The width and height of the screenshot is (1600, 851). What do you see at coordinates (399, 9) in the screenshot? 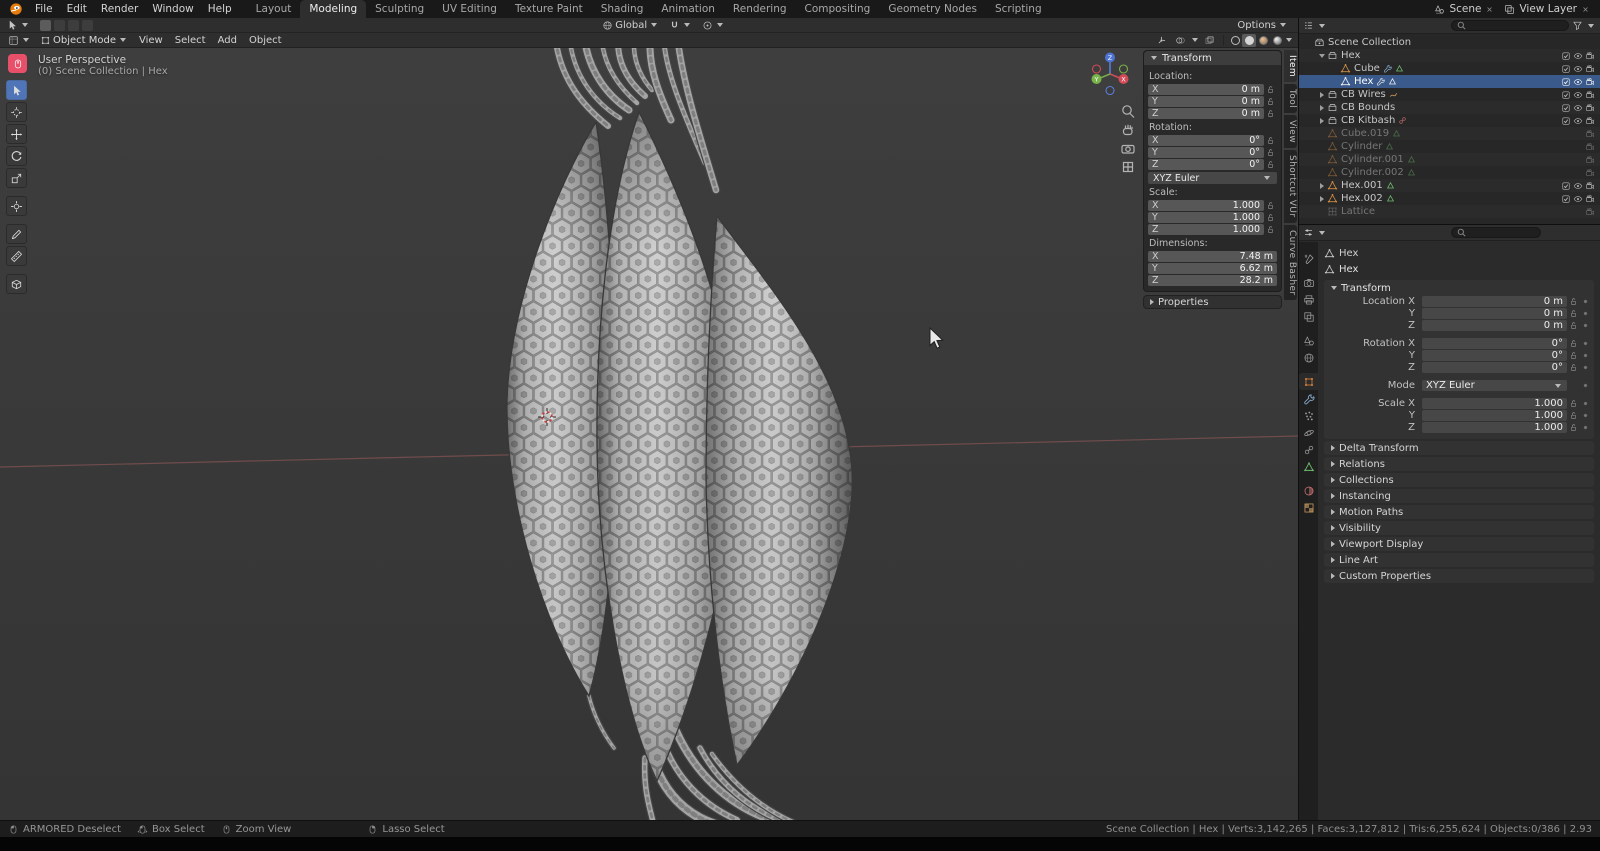
I see `workspace-tab-sculpting: Sculpting` at bounding box center [399, 9].